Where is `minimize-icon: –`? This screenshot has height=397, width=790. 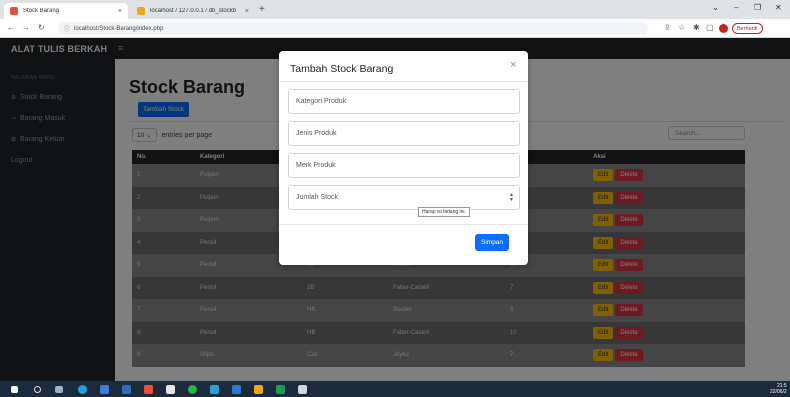
minimize-icon: – is located at coordinates (736, 7).